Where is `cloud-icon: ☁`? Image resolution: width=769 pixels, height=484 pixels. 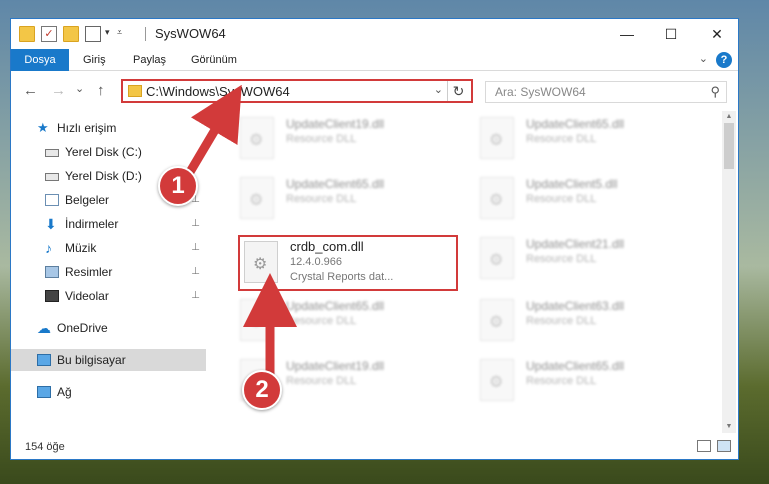
cloud-icon: ☁ is located at coordinates (44, 328).